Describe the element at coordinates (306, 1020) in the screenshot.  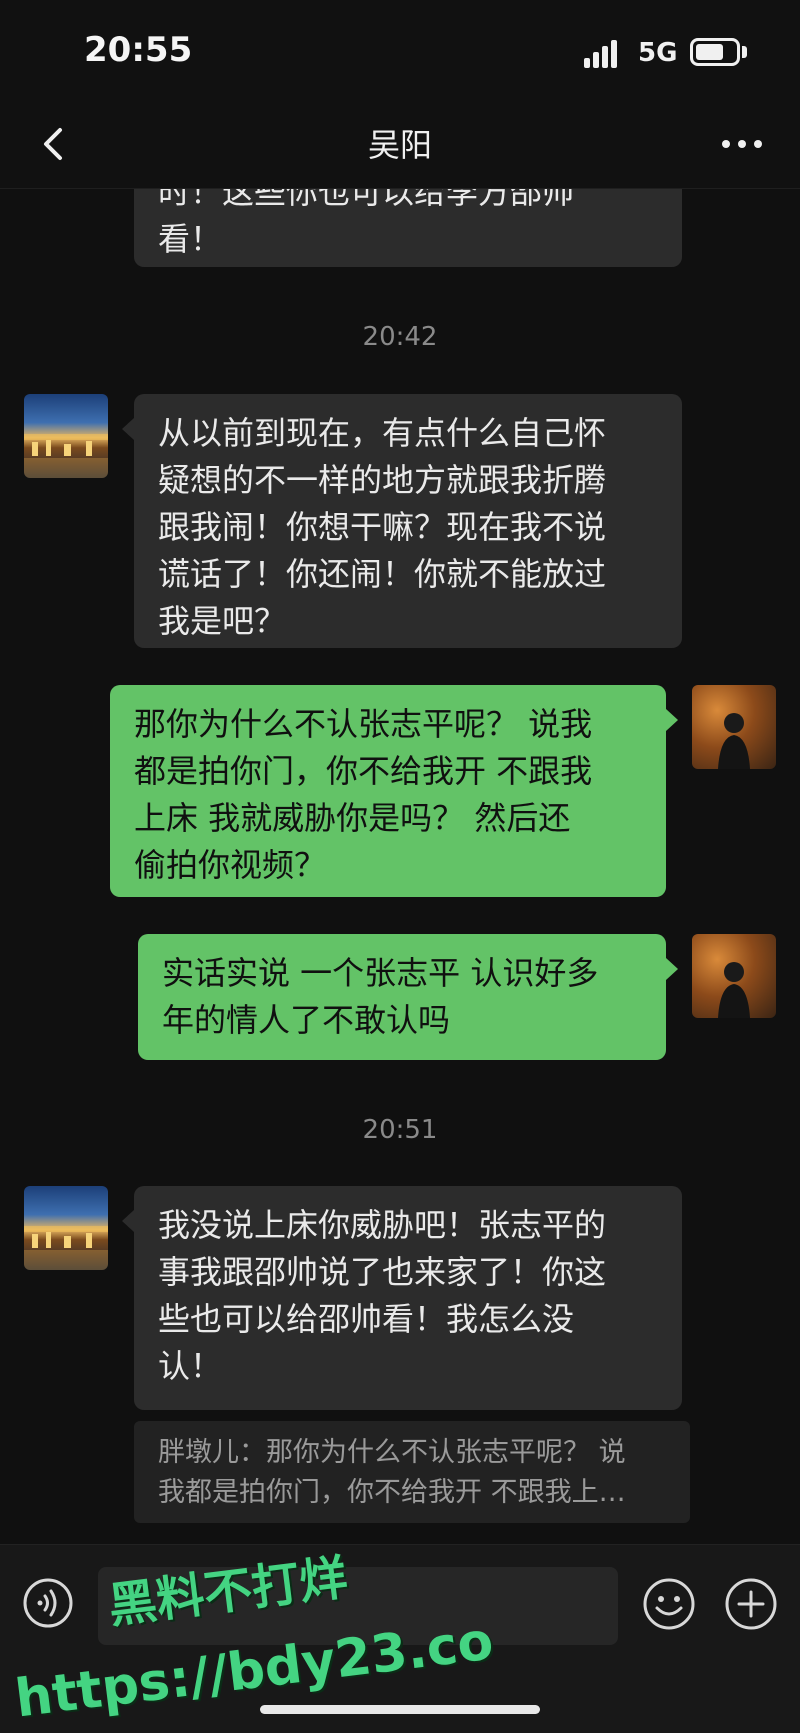
I see `message-line: 年的情人了不敢认吗` at that location.